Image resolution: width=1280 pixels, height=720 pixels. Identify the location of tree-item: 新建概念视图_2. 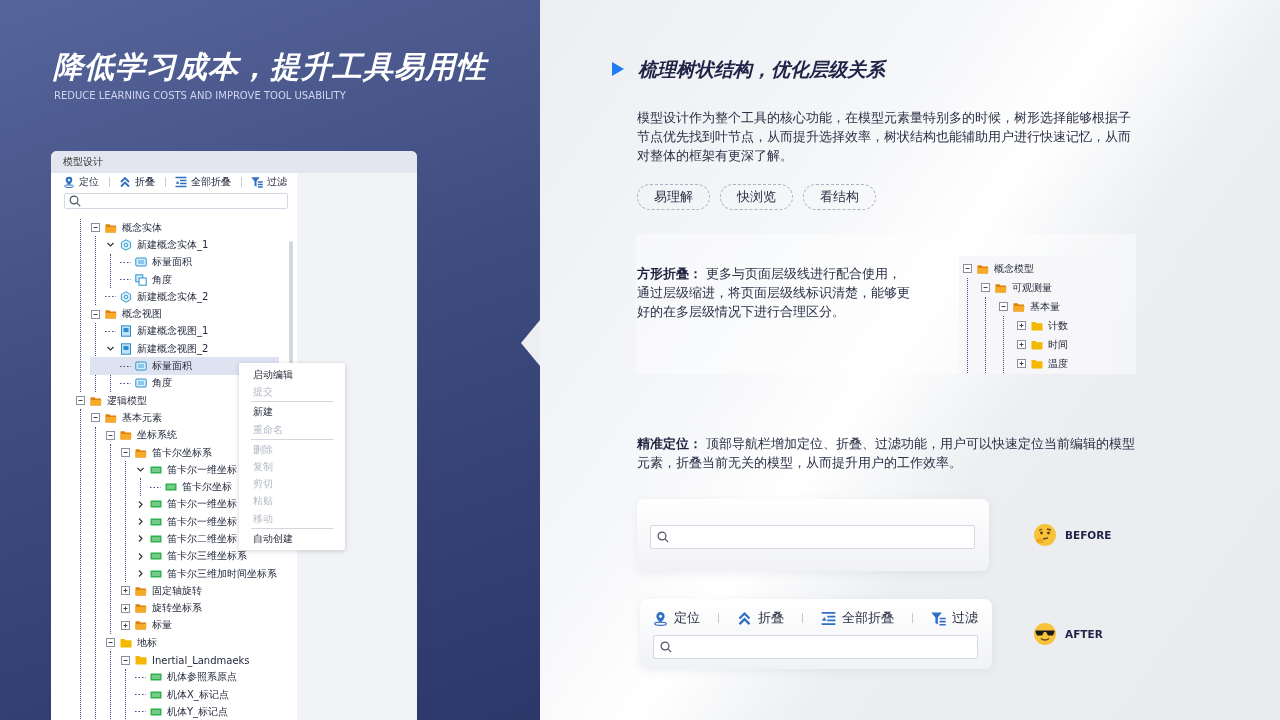
(201, 349).